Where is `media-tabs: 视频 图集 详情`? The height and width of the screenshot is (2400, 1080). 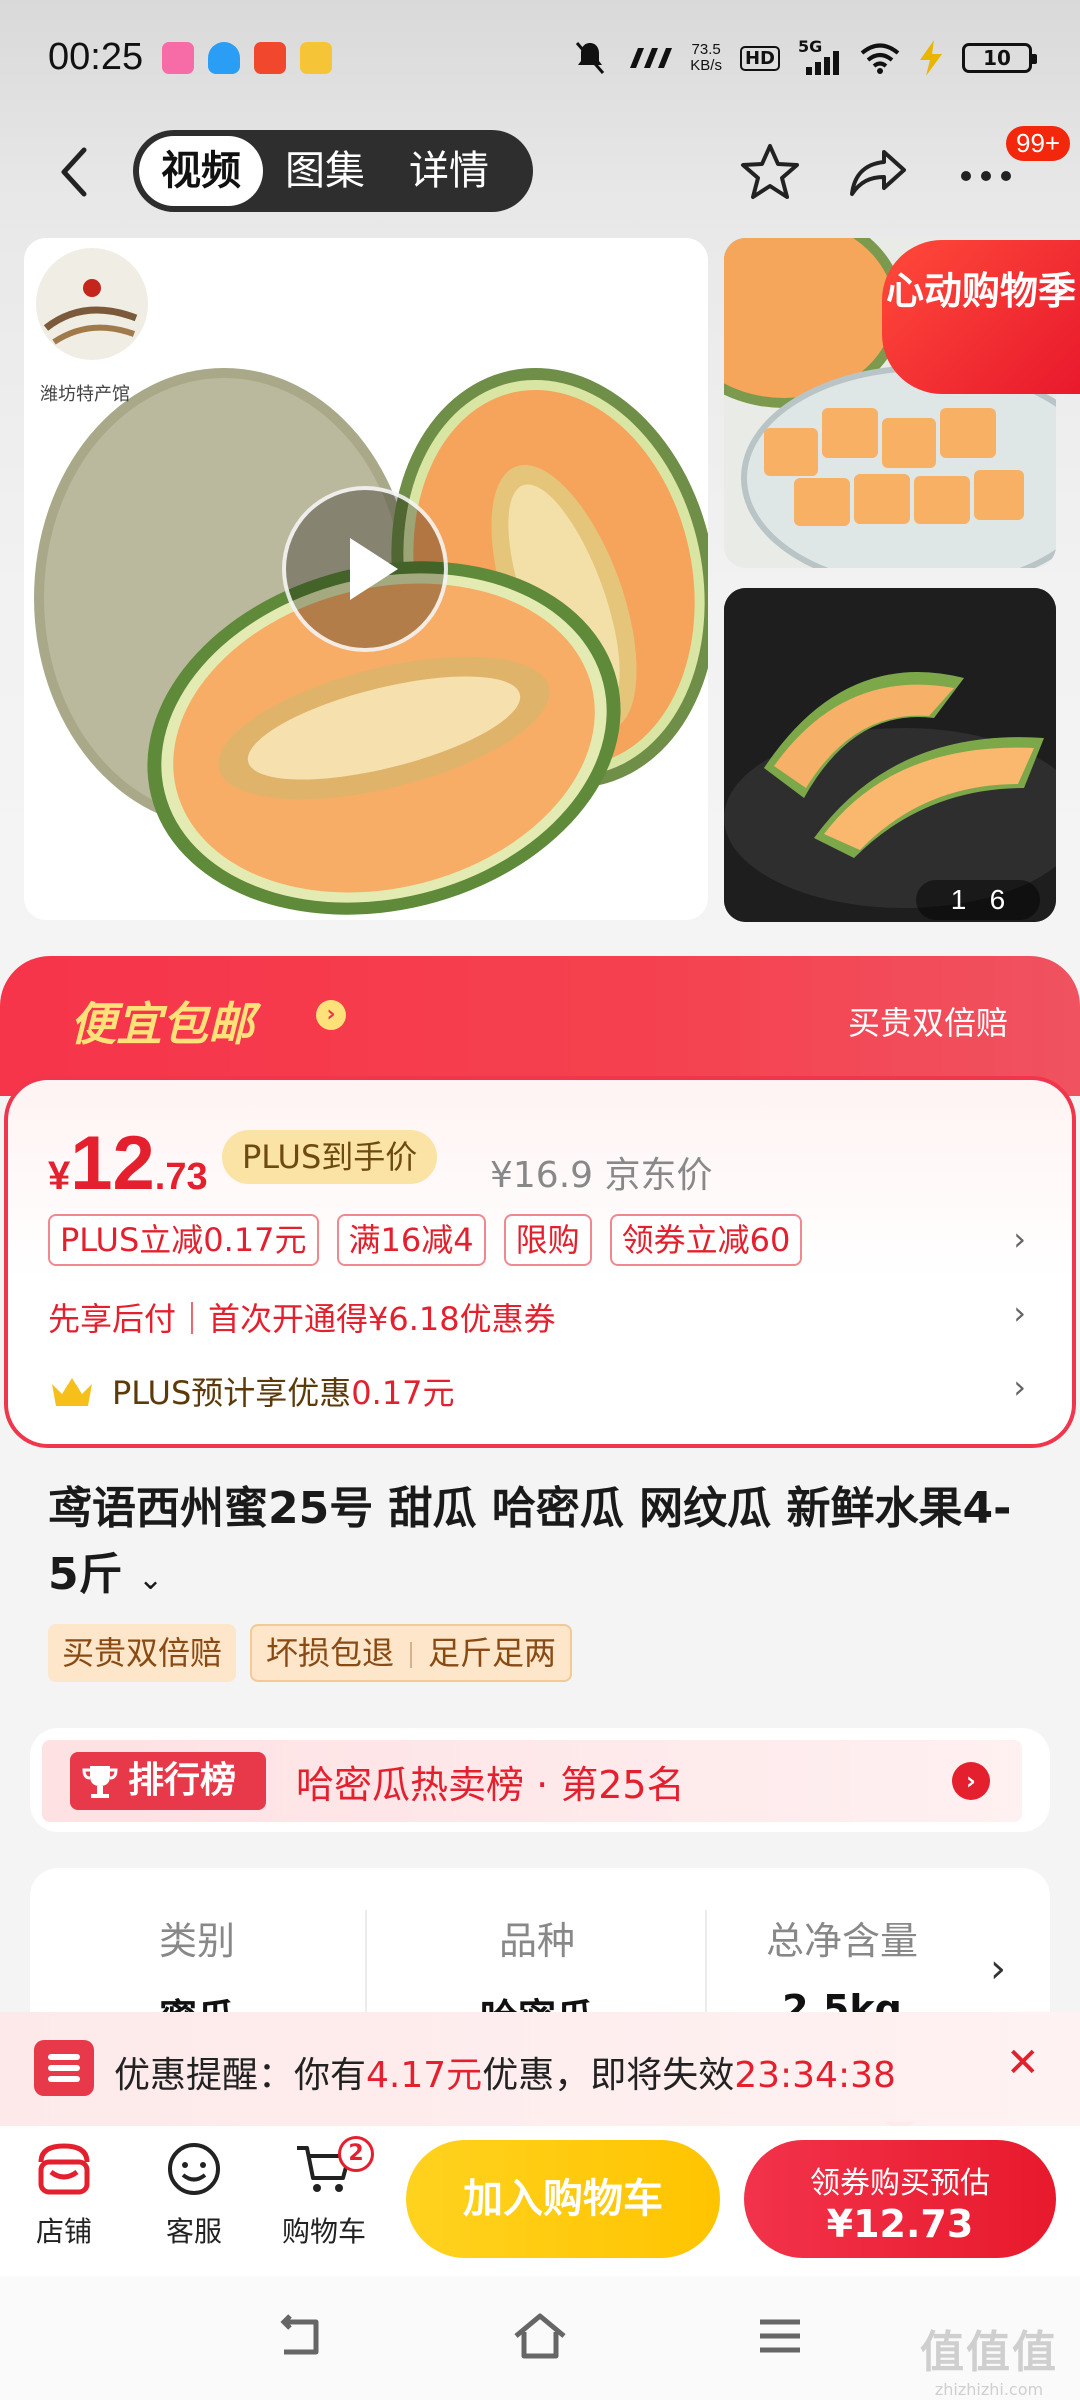 media-tabs: 视频 图集 详情 is located at coordinates (333, 171).